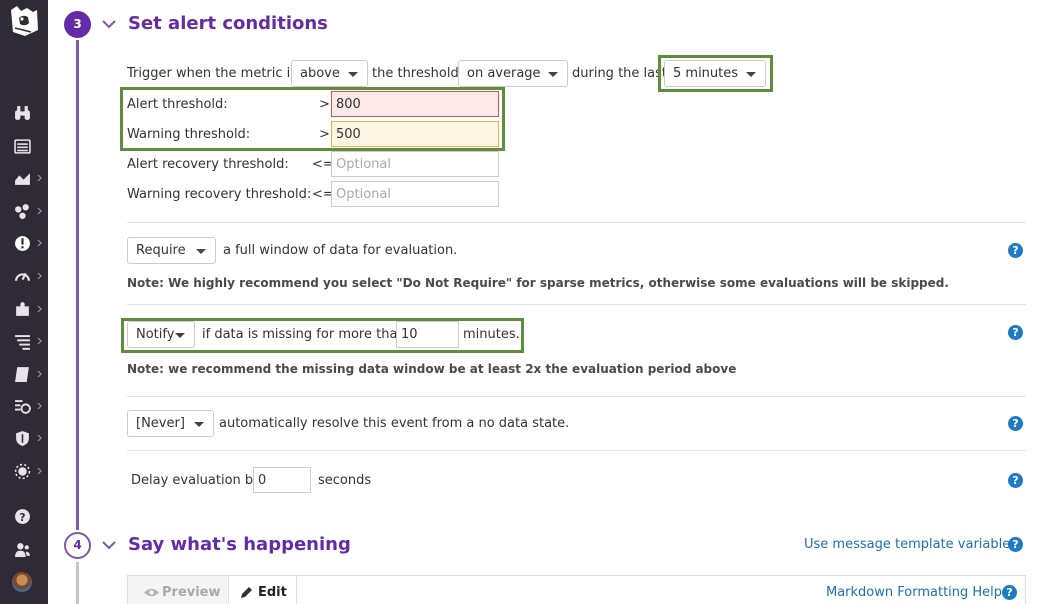 The height and width of the screenshot is (604, 1042). Describe the element at coordinates (161, 250) in the screenshot. I see `require-window-value: Require` at that location.